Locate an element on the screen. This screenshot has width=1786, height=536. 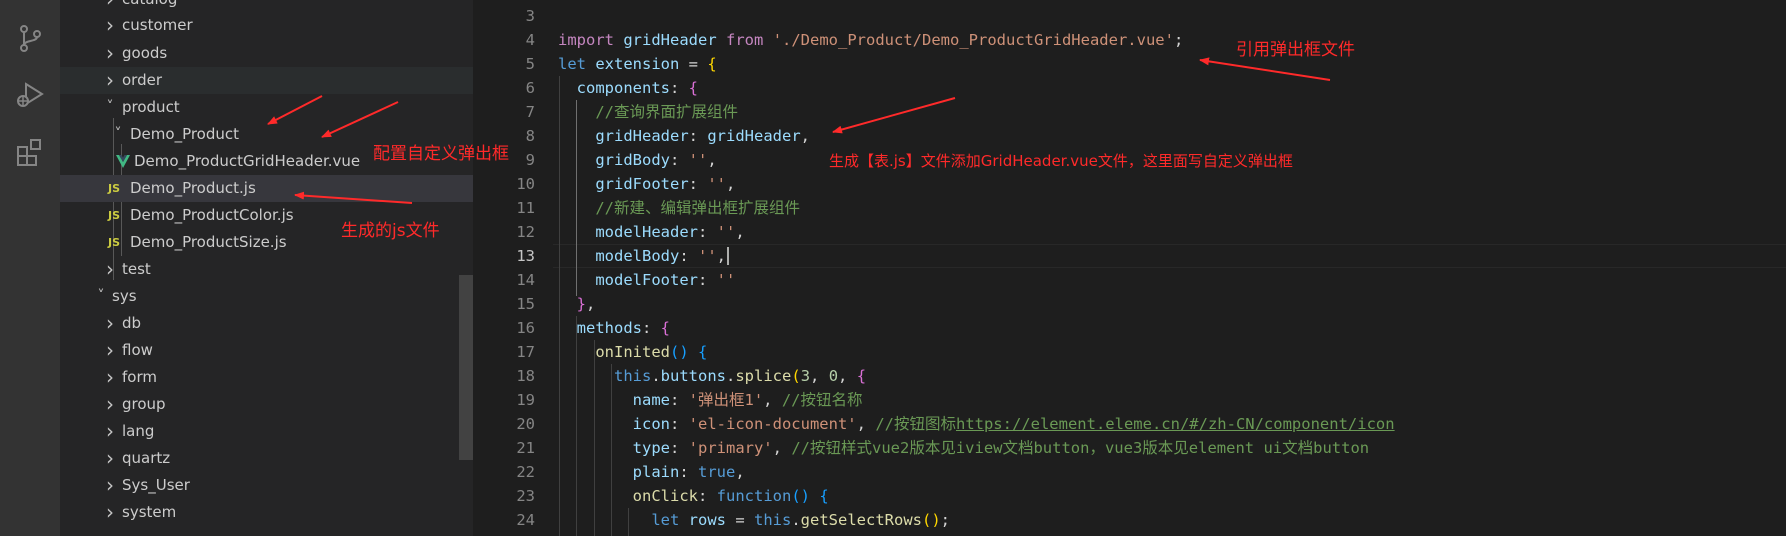
arrow-js-file is located at coordinates (353, 197).